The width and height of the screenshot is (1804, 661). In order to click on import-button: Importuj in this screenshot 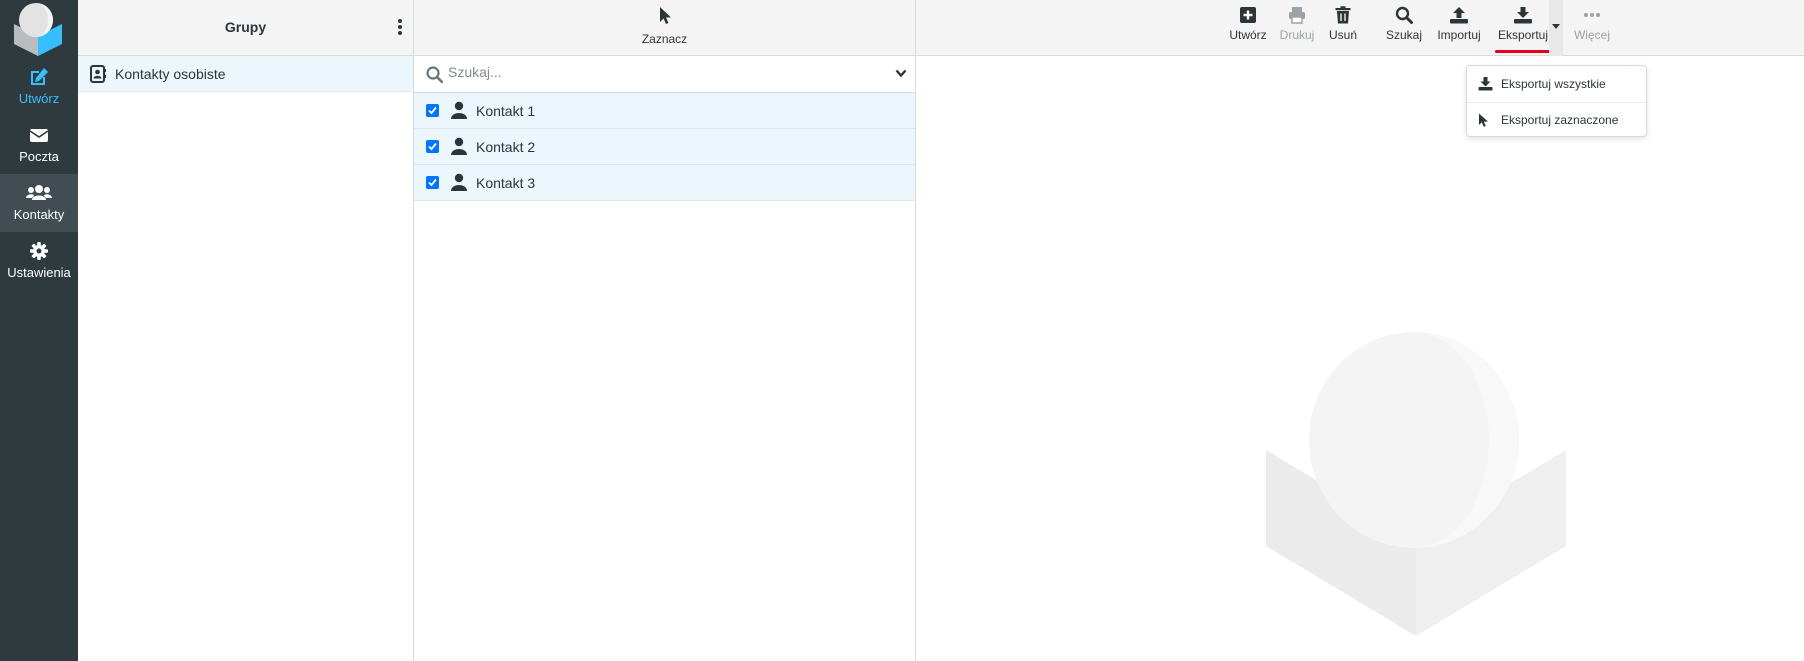, I will do `click(1459, 24)`.